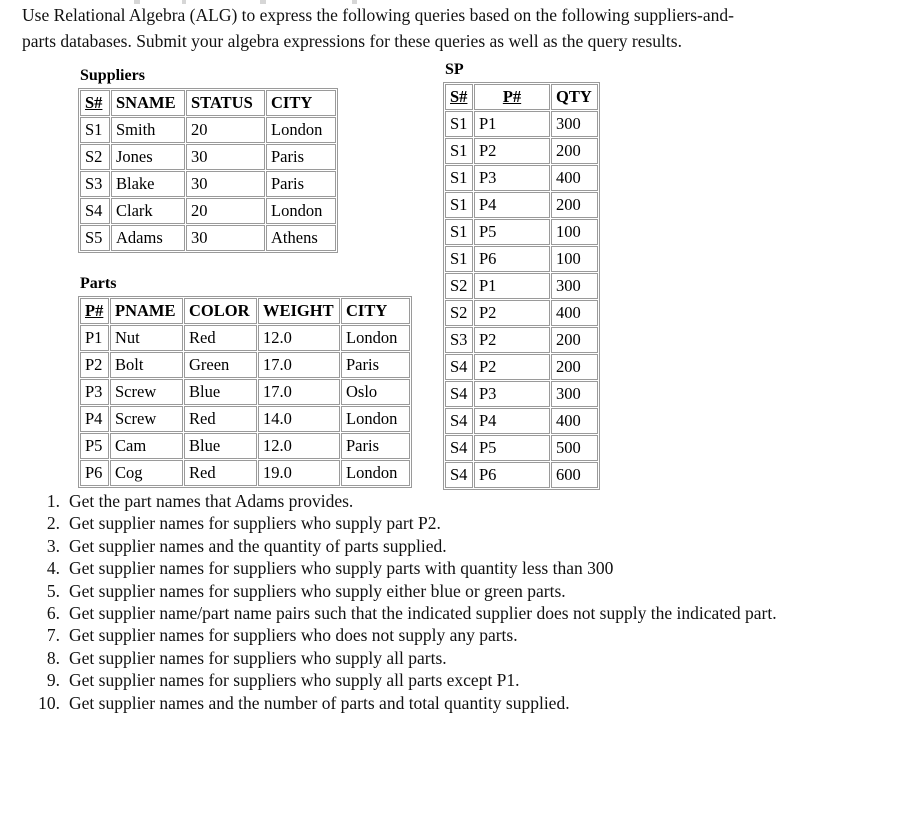  I want to click on table-row: S1 P5 100, so click(521, 232).